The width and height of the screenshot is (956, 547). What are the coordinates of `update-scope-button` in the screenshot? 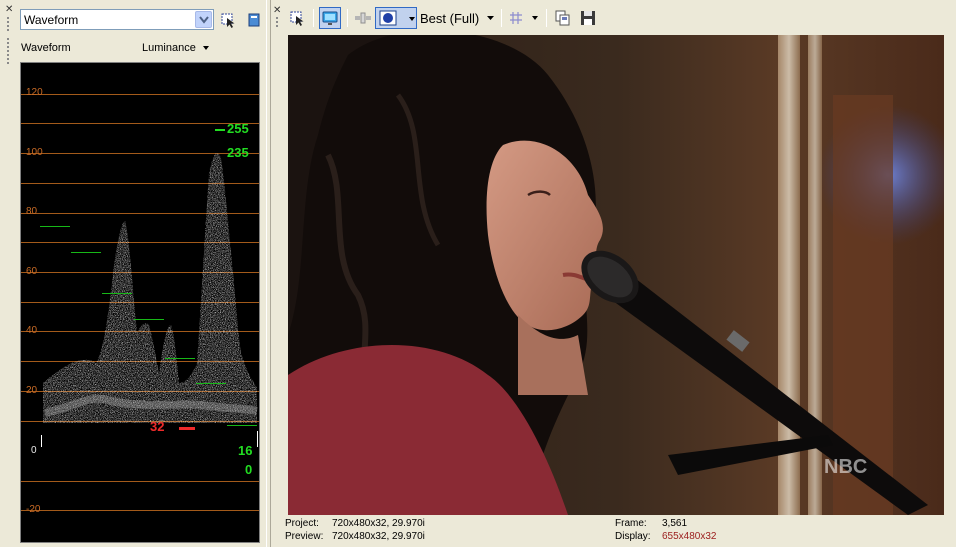 It's located at (229, 20).